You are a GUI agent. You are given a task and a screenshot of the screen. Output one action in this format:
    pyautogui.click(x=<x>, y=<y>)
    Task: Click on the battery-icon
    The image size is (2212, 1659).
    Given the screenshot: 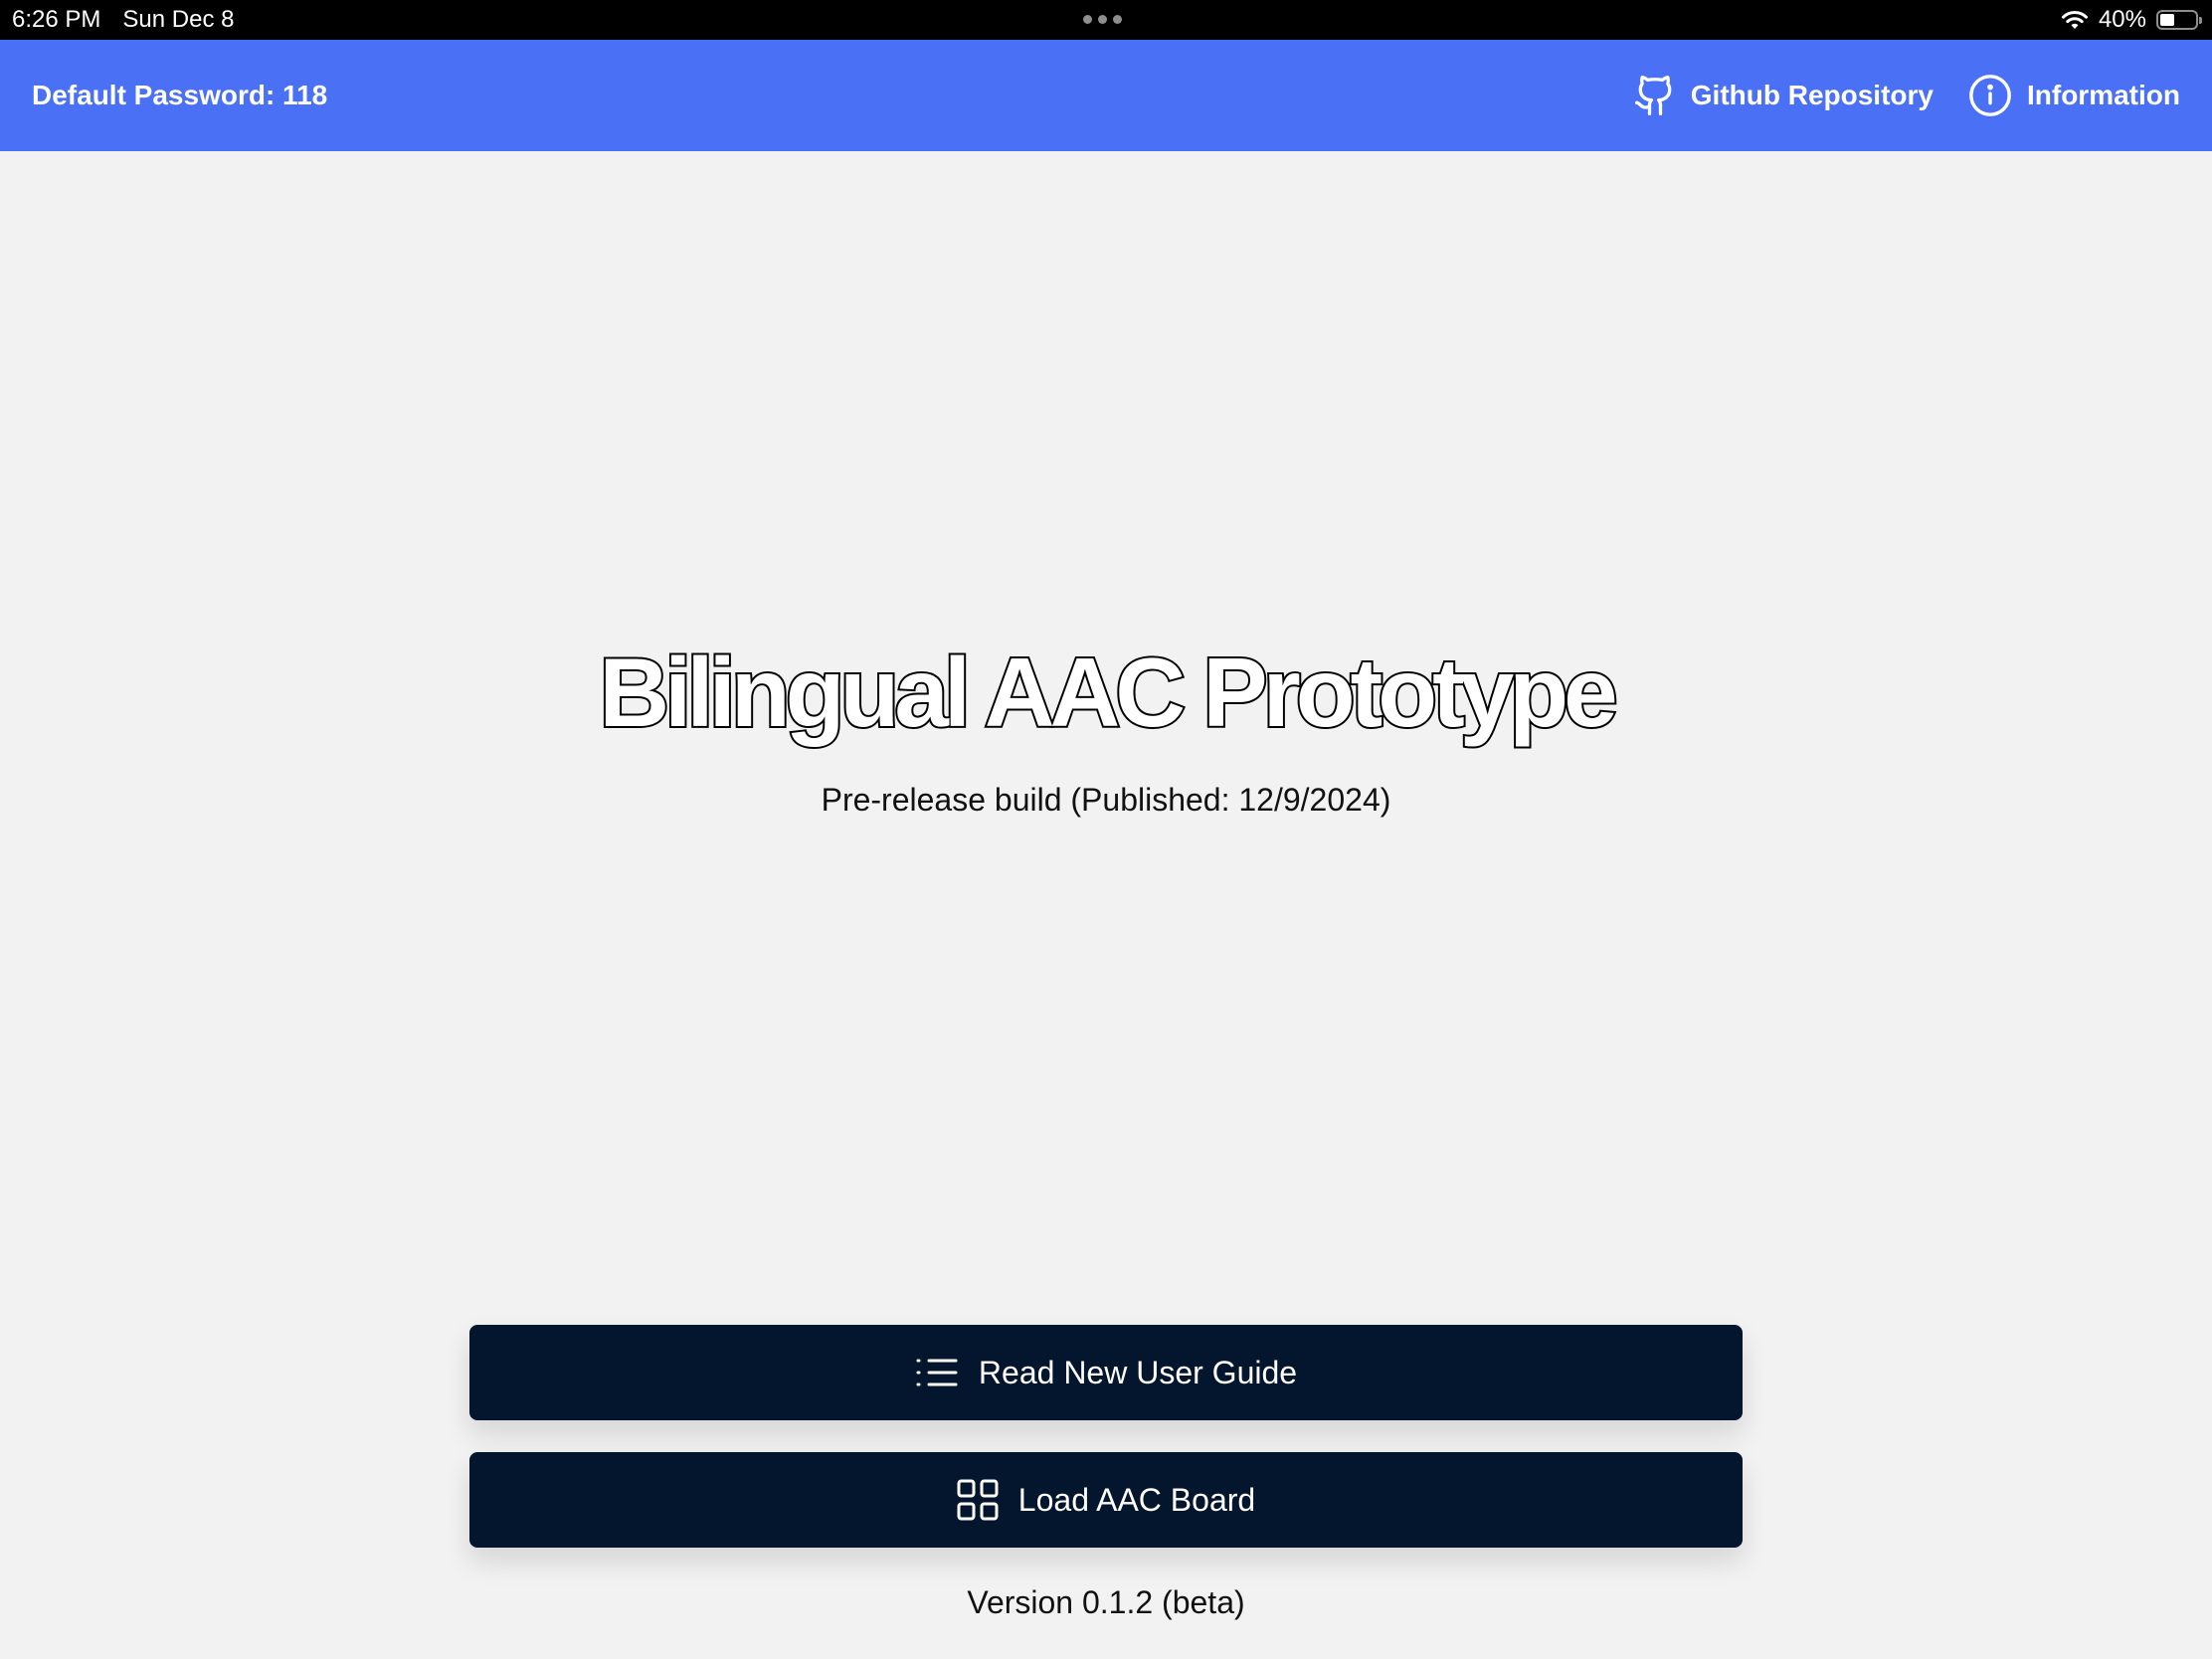 What is the action you would take?
    pyautogui.click(x=2179, y=20)
    